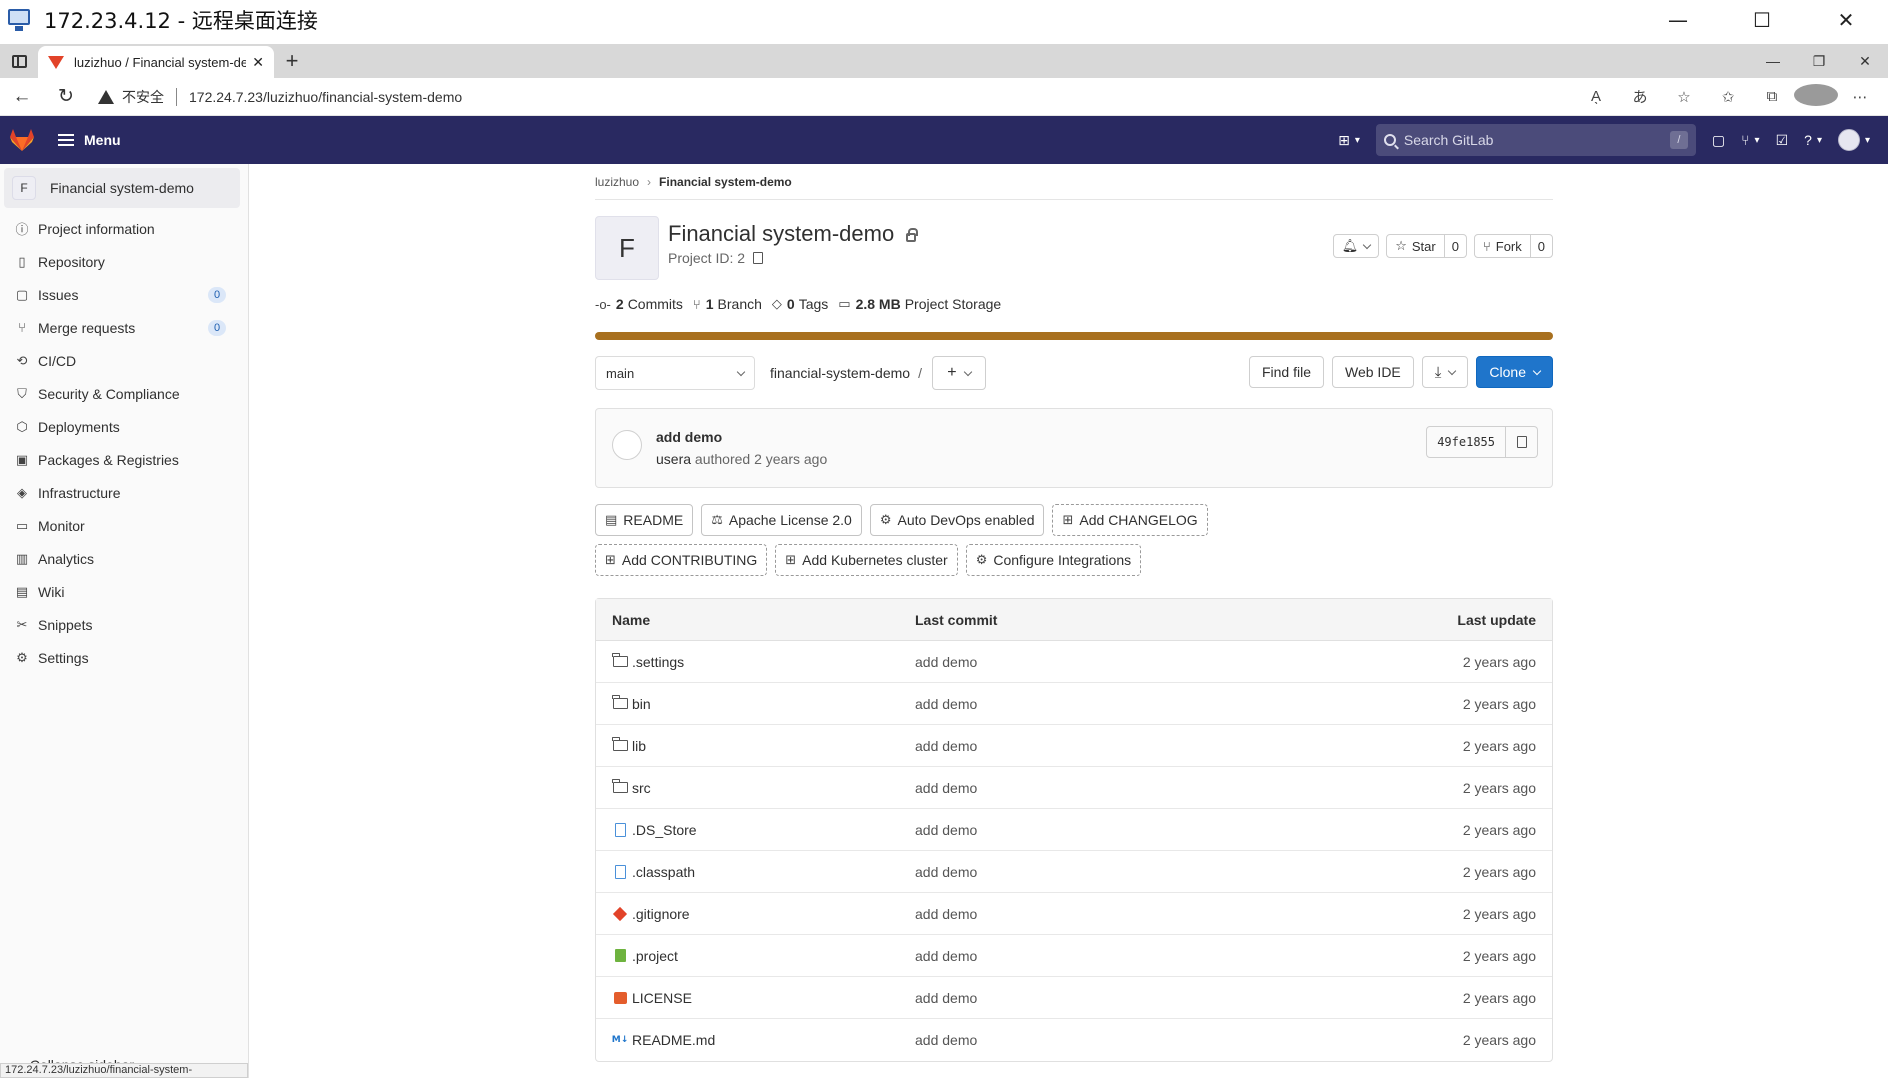 The width and height of the screenshot is (1888, 1078). Describe the element at coordinates (124, 657) in the screenshot. I see `sidebar-item-settings: ⚙ Settings` at that location.